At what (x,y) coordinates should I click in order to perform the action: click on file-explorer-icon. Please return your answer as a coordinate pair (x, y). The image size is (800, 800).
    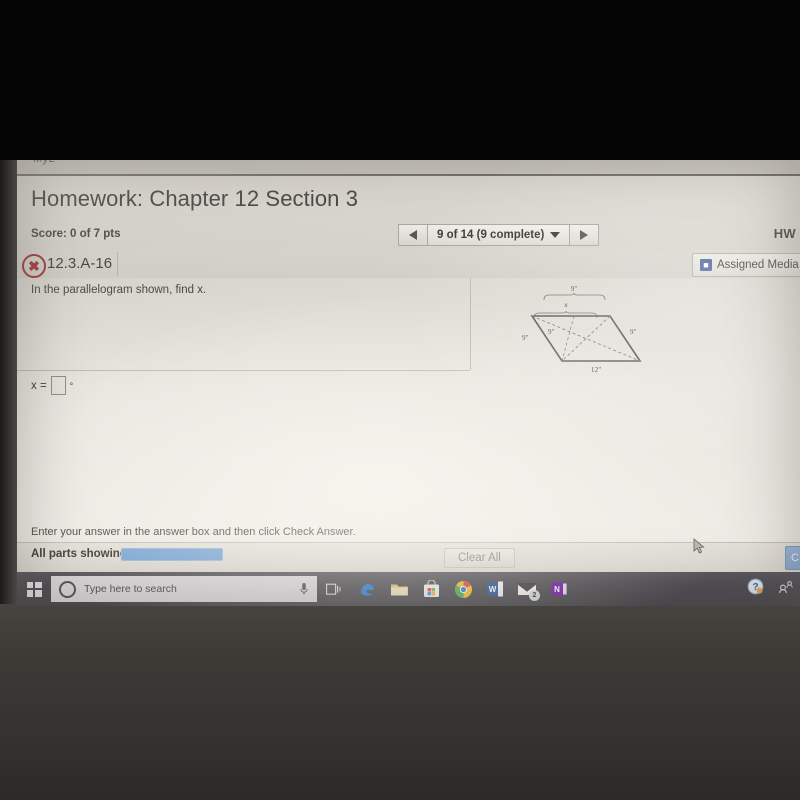
    Looking at the image, I should click on (399, 589).